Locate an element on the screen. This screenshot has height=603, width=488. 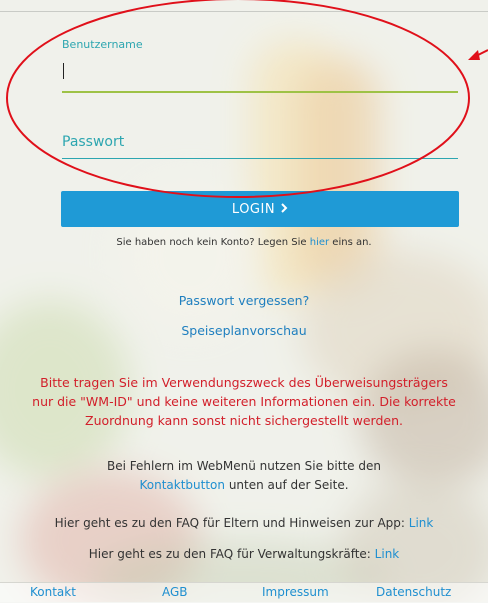
username-label: Benutzername is located at coordinates (102, 44).